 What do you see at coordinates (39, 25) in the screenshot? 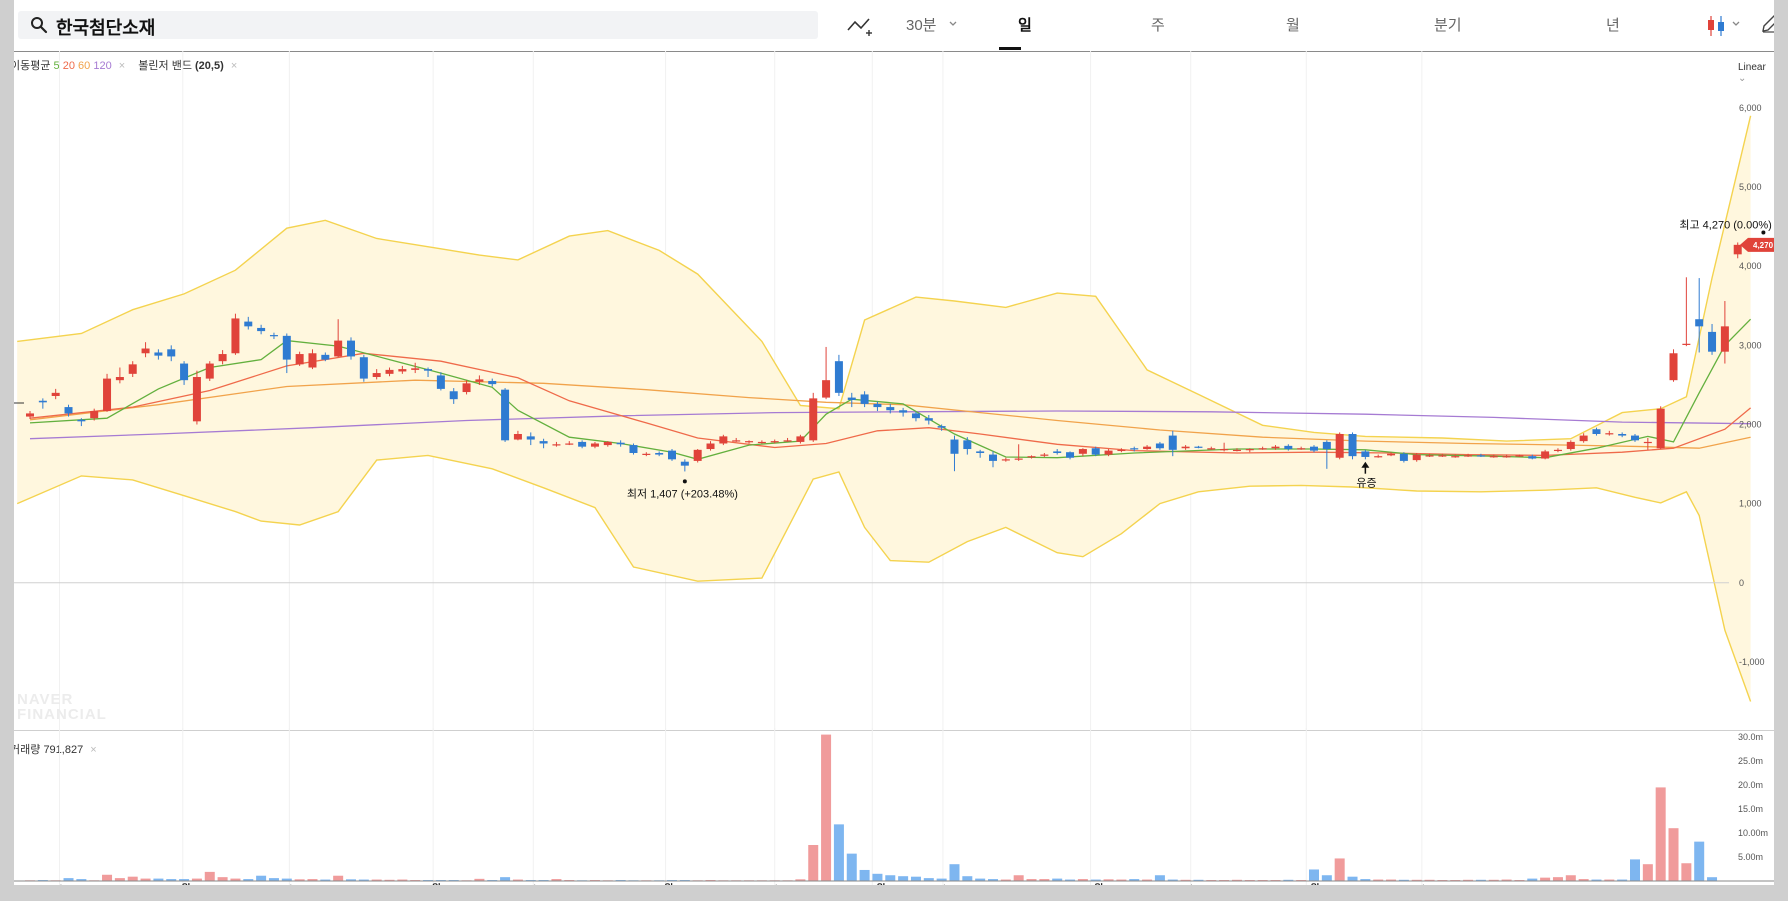
I see `search-icon` at bounding box center [39, 25].